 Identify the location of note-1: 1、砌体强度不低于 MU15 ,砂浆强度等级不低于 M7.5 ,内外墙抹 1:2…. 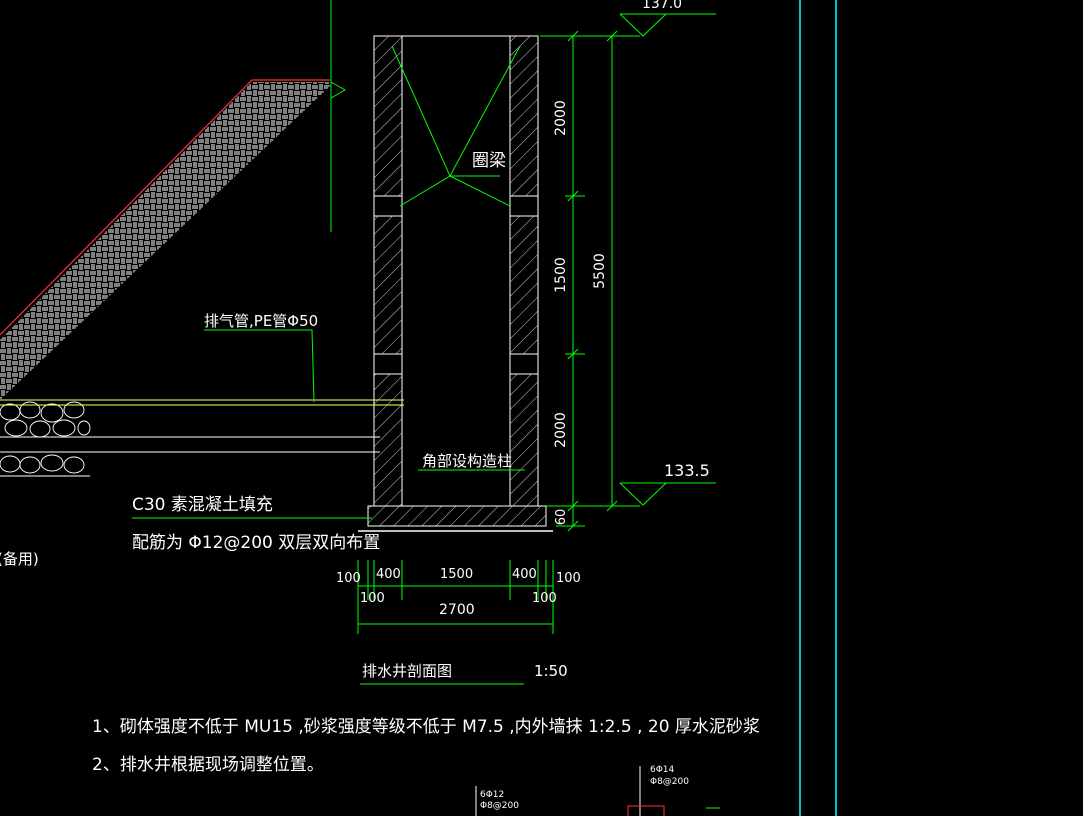
(426, 727).